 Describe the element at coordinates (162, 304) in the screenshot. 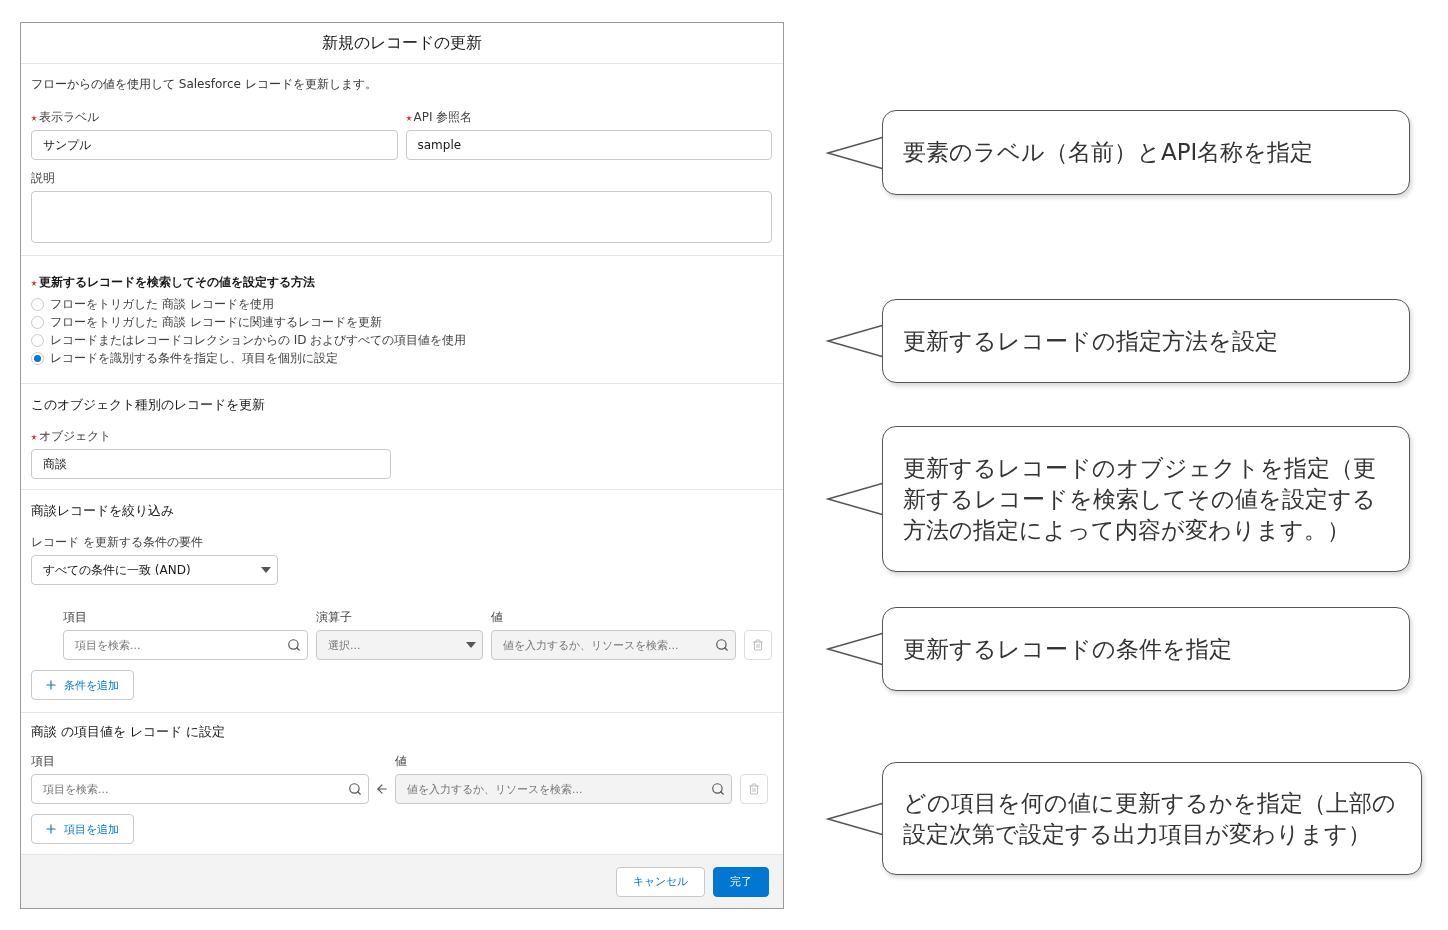

I see `radio-label: フローをトリガした 商談 レコードを使用` at that location.